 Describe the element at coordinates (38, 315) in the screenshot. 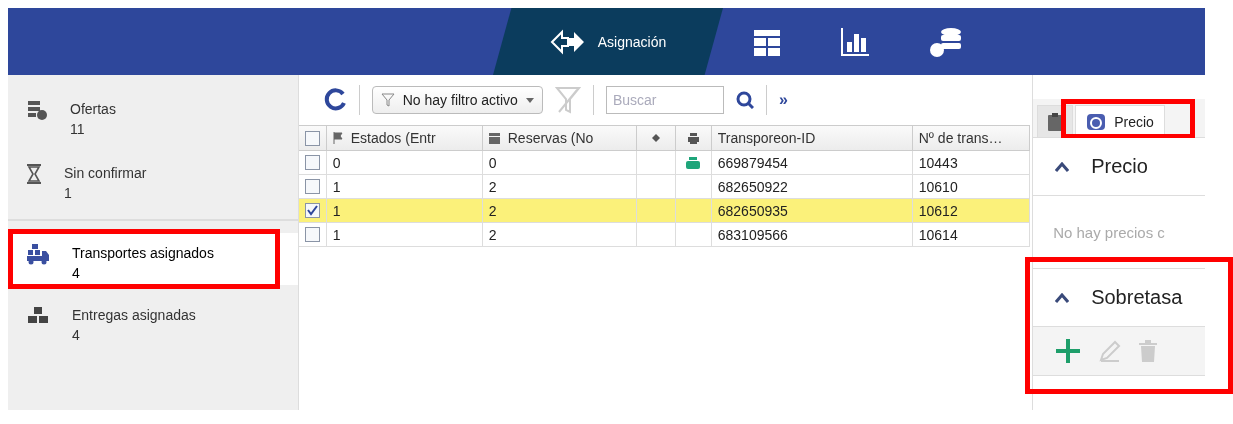

I see `boxes-icon` at that location.